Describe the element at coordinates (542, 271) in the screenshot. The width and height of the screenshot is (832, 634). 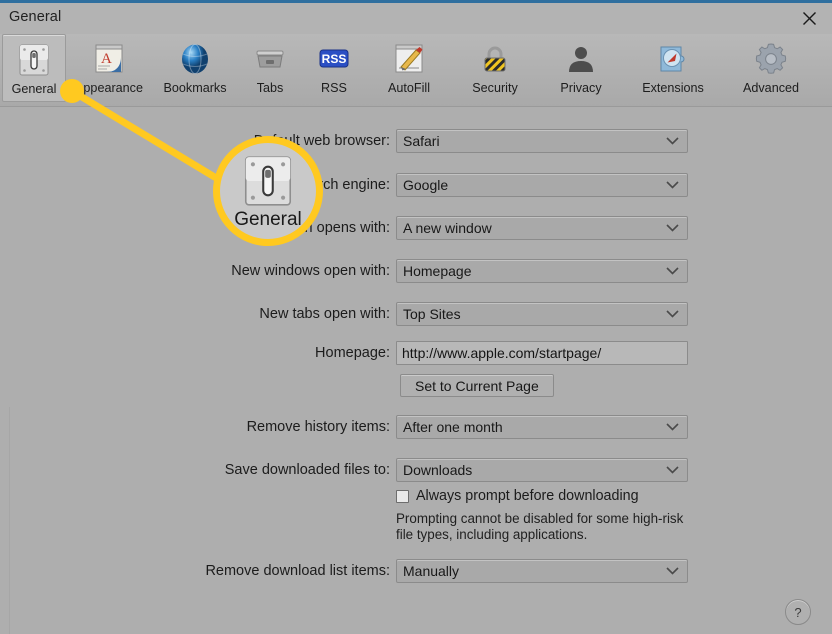
I see `new-windows-select: Homepage` at that location.